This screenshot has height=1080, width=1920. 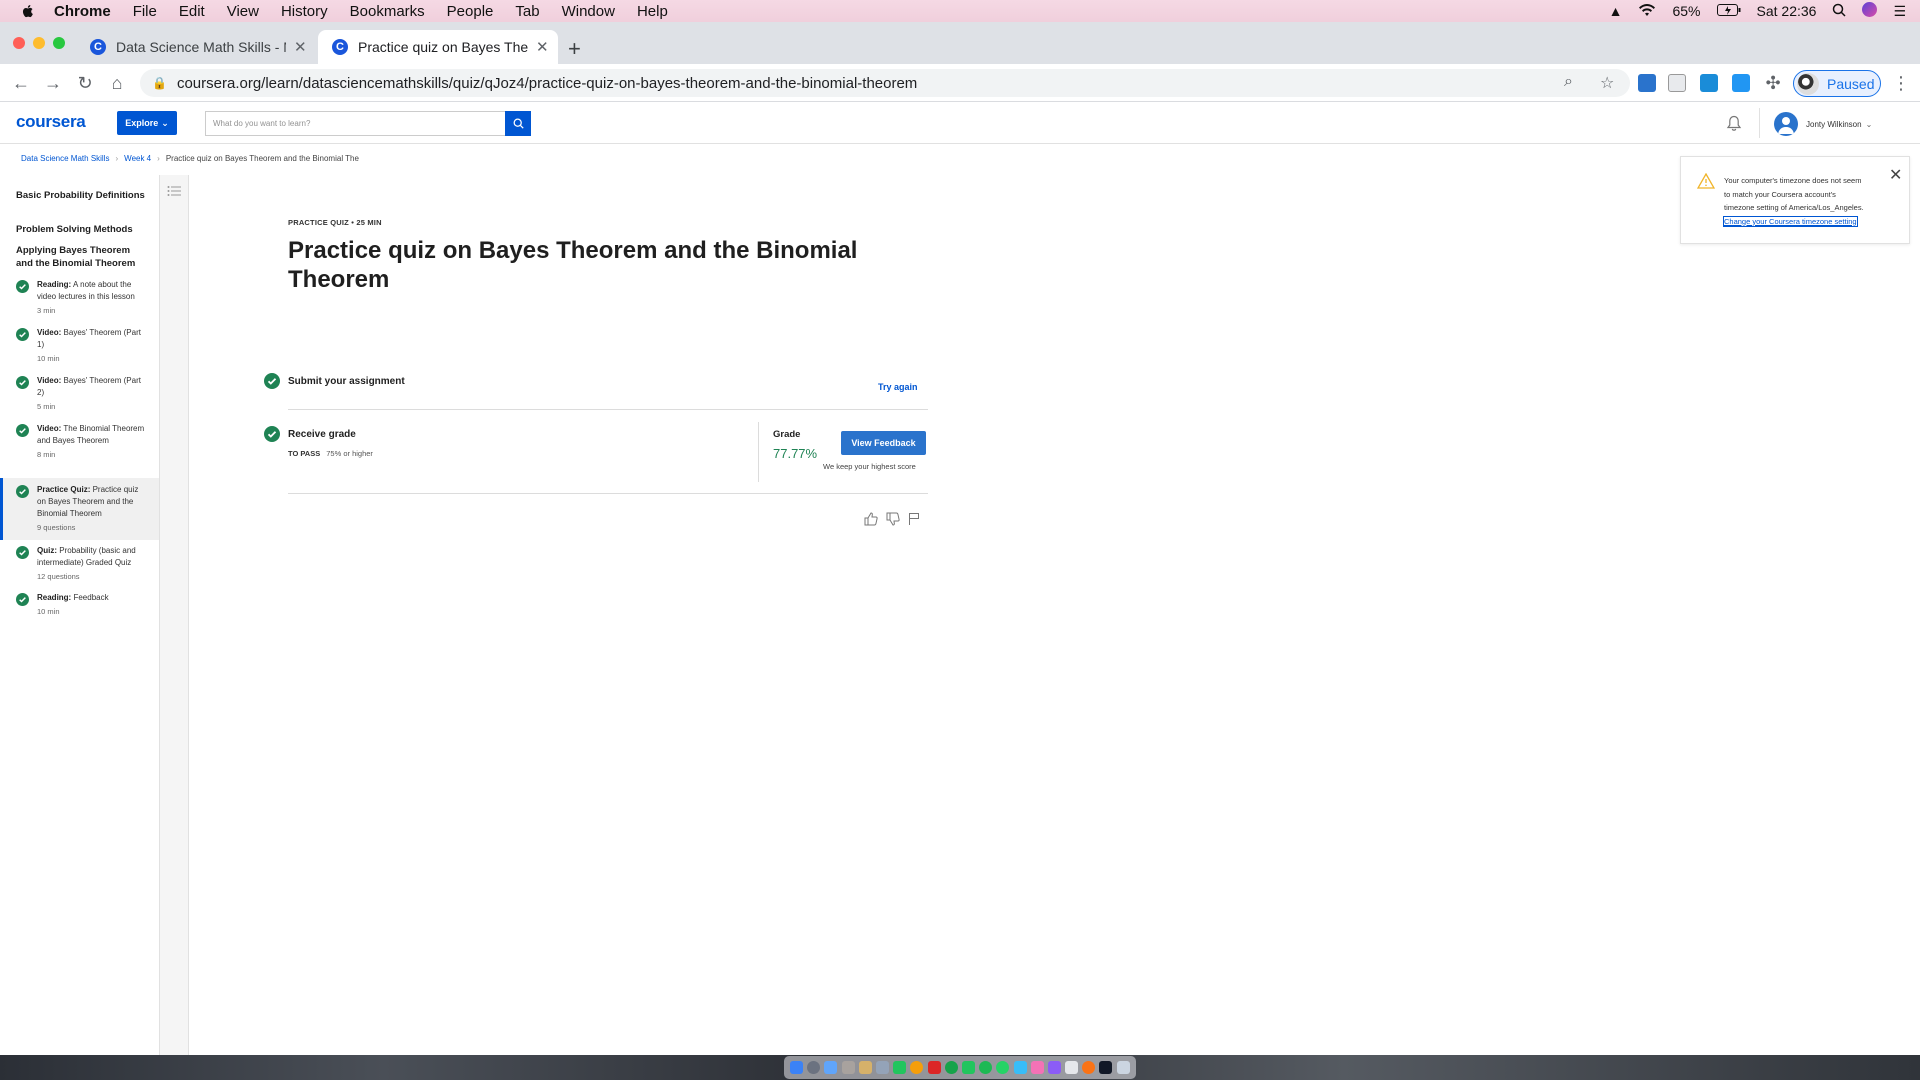 What do you see at coordinates (21, 83) in the screenshot?
I see `back-icon: ←` at bounding box center [21, 83].